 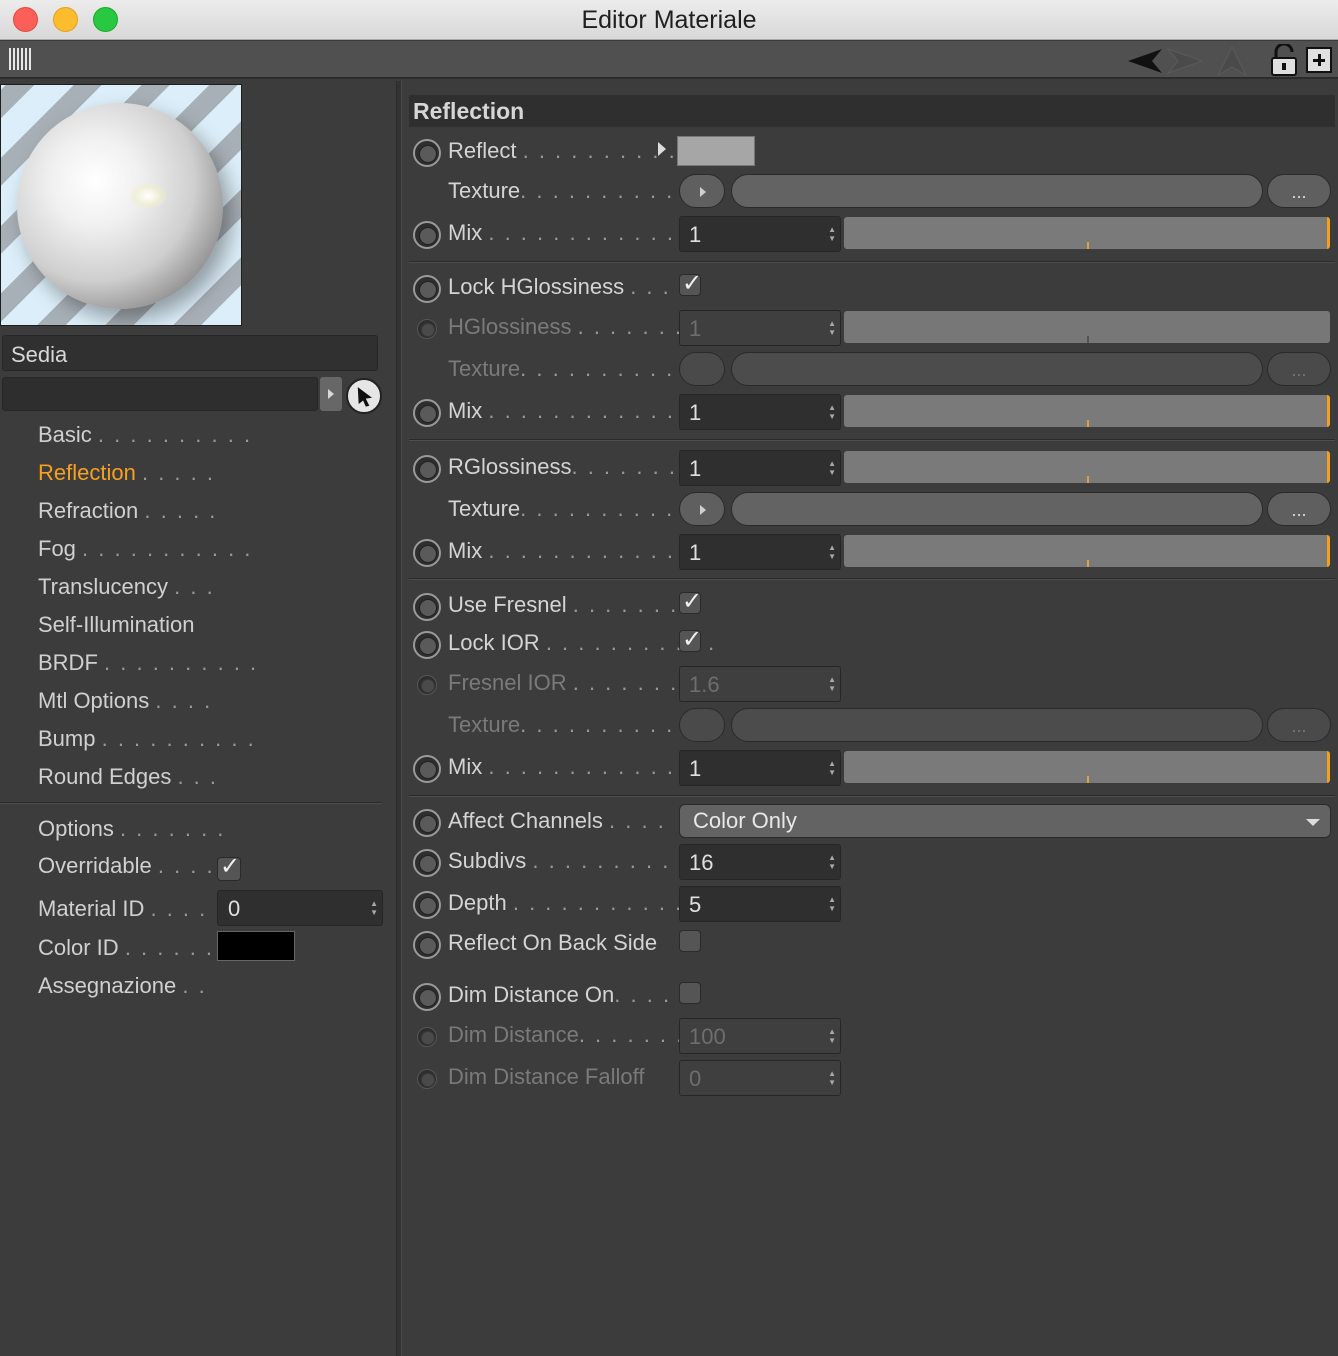 I want to click on reflect-color-swatch, so click(x=716, y=151).